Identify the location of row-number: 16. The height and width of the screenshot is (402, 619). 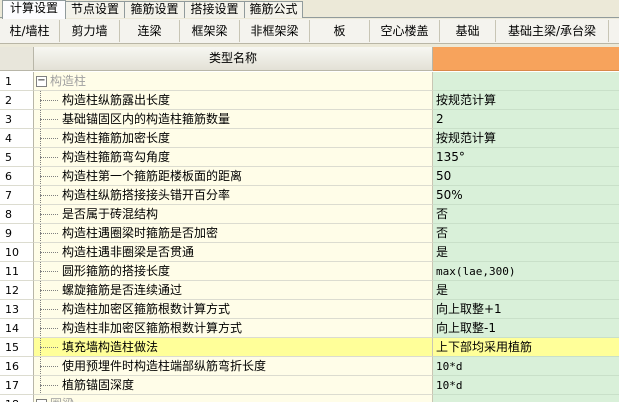
(17, 366).